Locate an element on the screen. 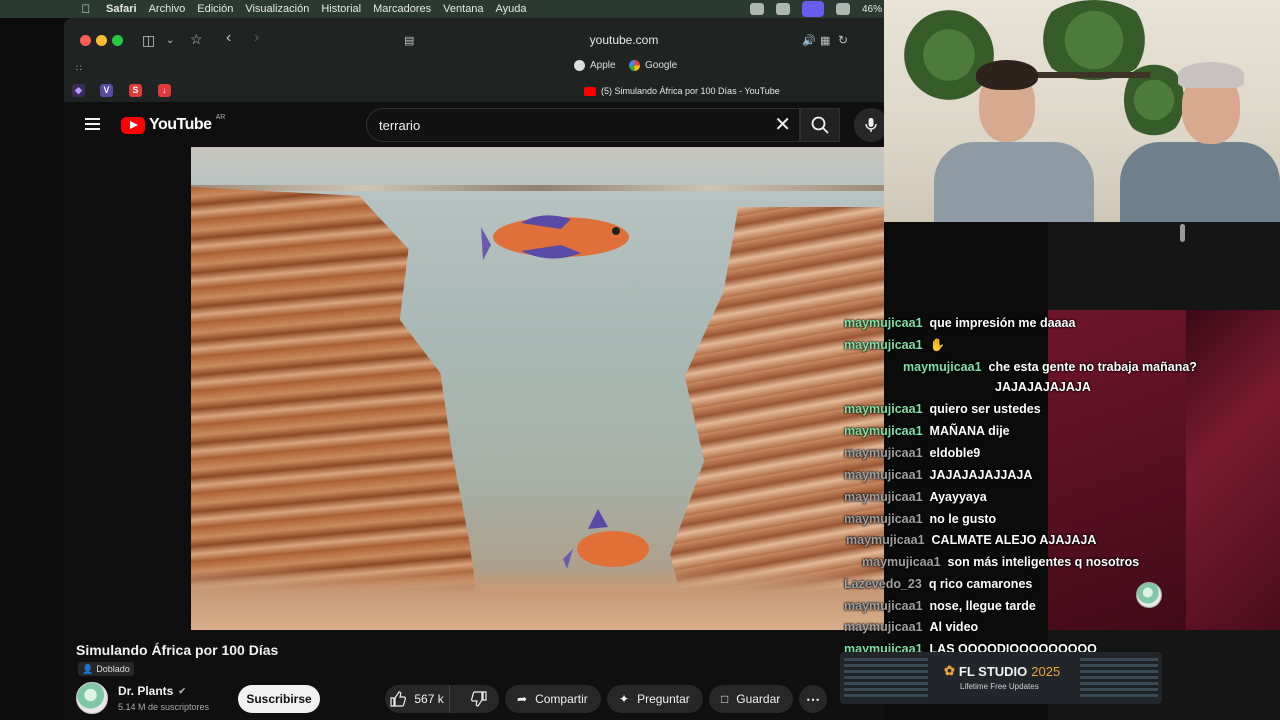  grid-icon: ∷ is located at coordinates (79, 68).